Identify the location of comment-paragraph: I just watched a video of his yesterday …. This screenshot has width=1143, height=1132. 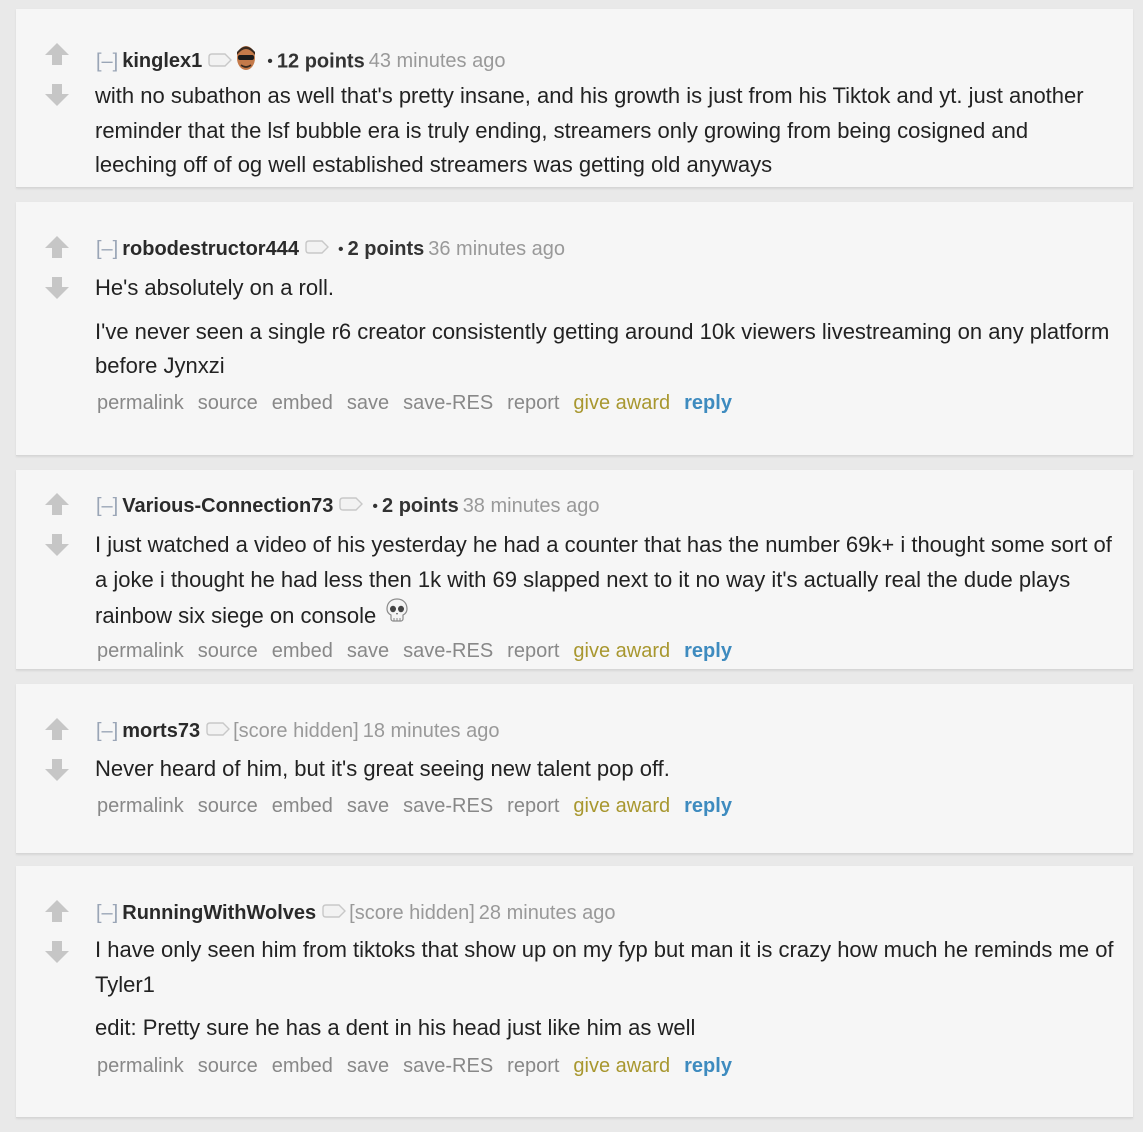
(603, 580).